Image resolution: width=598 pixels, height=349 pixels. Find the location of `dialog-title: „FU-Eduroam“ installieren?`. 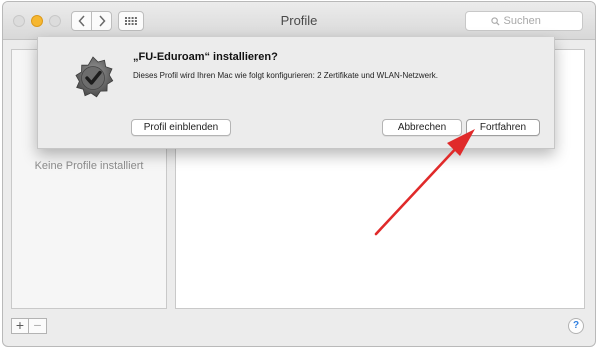

dialog-title: „FU-Eduroam“ installieren? is located at coordinates (205, 57).